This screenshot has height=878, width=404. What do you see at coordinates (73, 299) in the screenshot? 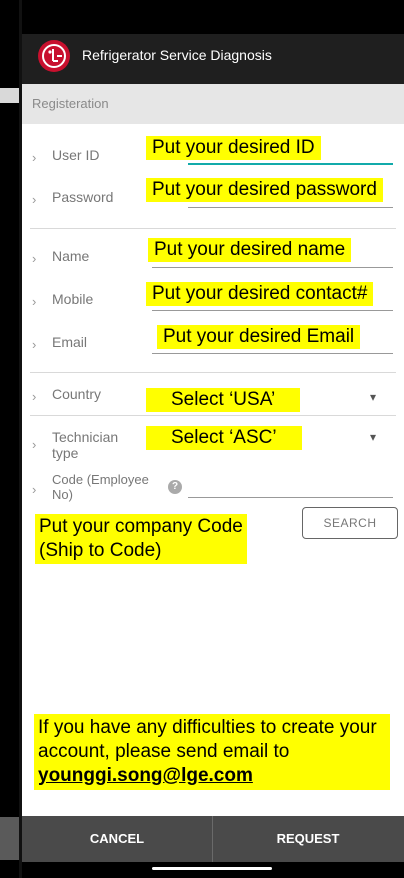
I see `mobile-label: Mobile` at bounding box center [73, 299].